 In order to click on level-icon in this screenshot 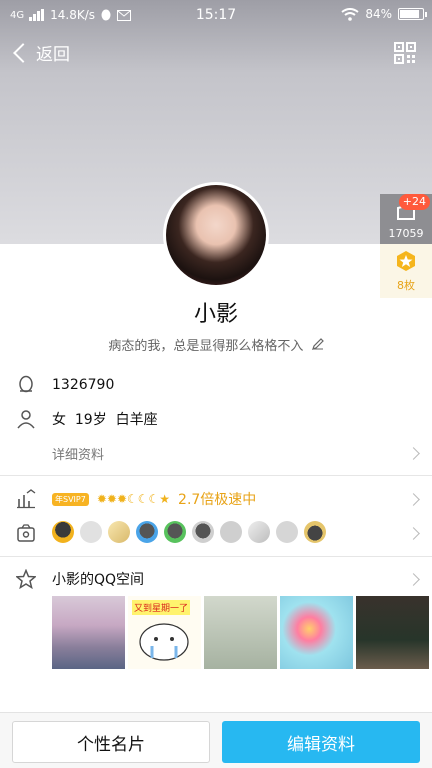, I will do `click(26, 499)`.